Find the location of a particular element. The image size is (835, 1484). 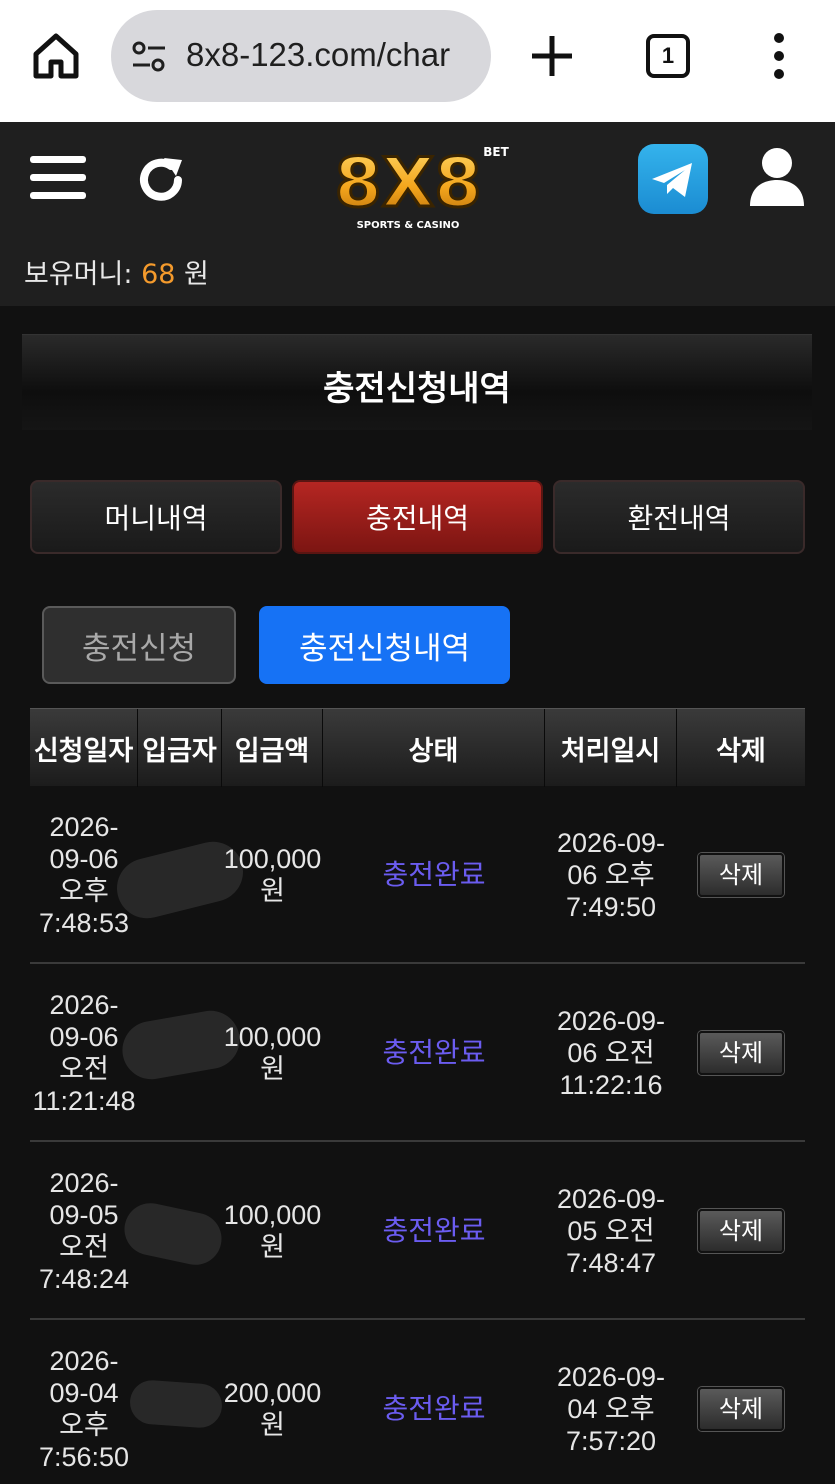

balance-display: 보유머니: 68 원 is located at coordinates (116, 271).